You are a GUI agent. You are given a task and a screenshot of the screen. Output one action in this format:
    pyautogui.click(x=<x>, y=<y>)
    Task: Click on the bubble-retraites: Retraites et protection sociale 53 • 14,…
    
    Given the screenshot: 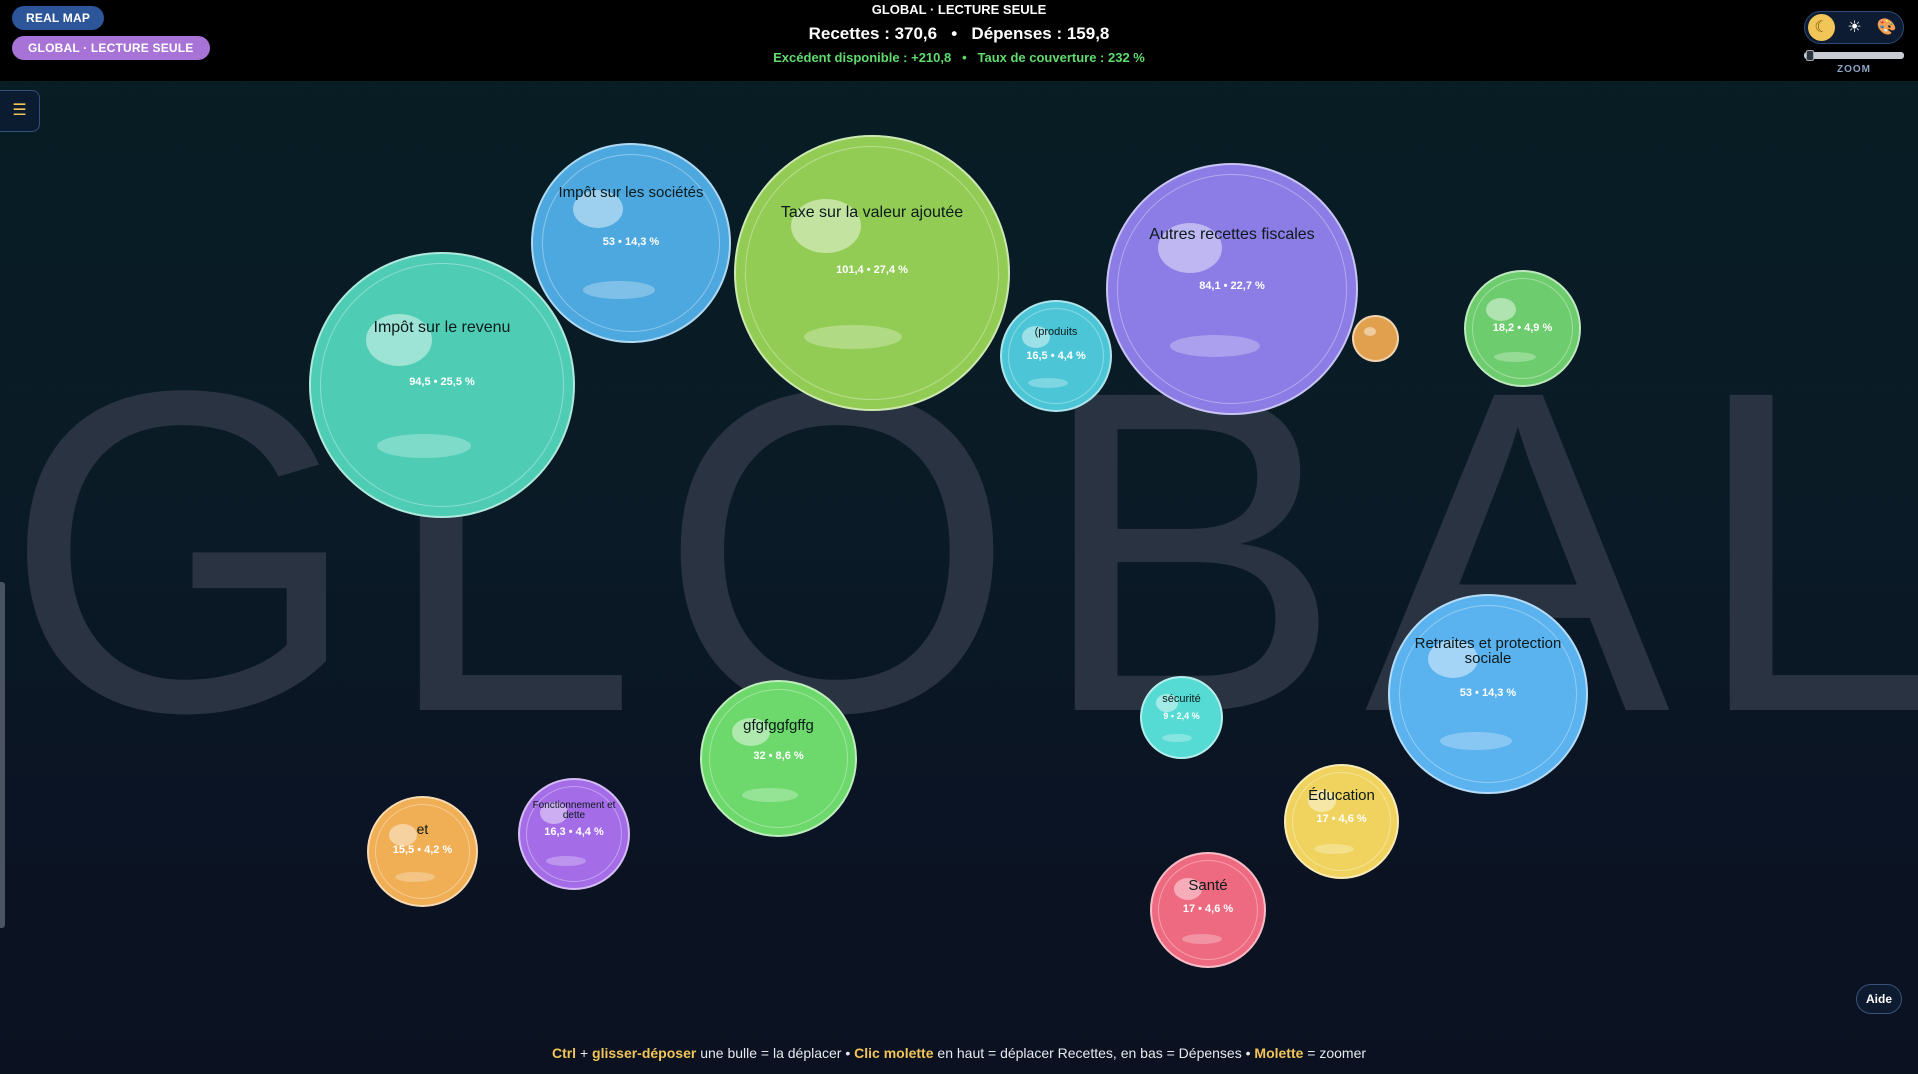 What is the action you would take?
    pyautogui.click(x=1488, y=694)
    